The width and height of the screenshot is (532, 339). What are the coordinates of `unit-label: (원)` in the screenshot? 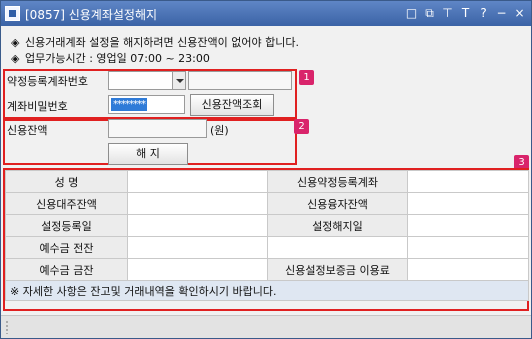 It's located at (219, 130).